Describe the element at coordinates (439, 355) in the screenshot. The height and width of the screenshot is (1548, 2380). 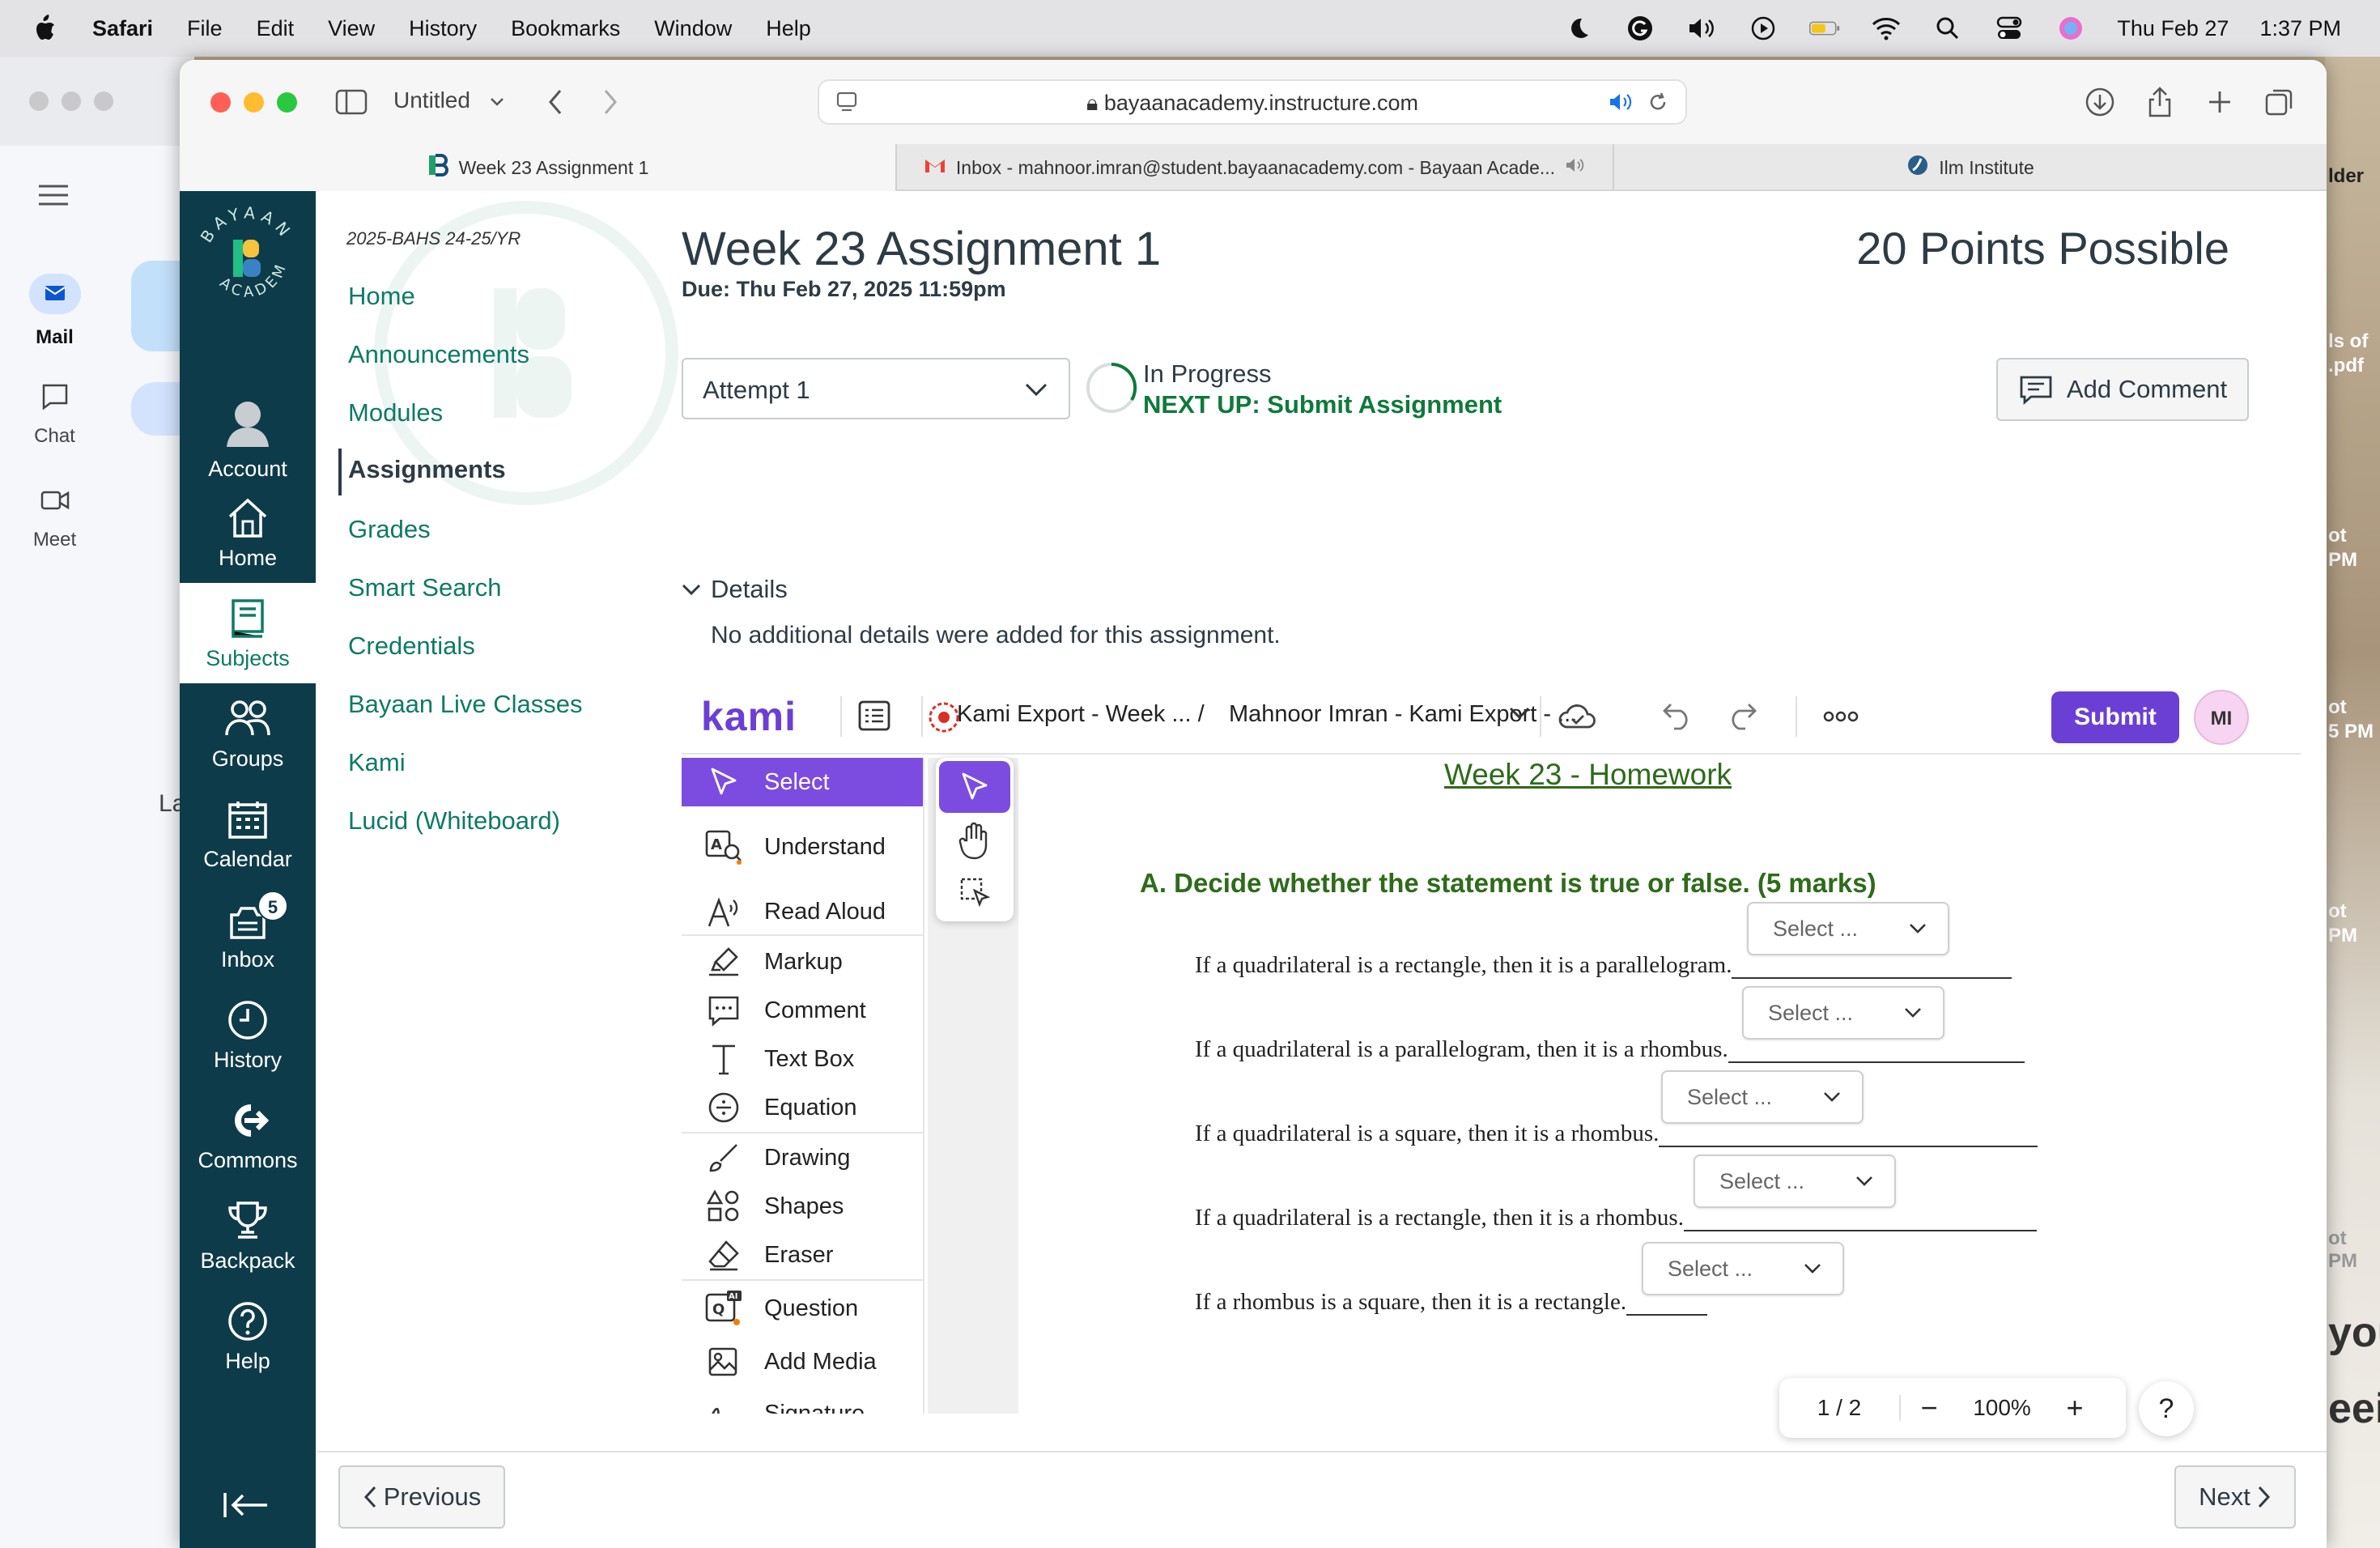
I see `course-nav-announcements: Announcements` at that location.